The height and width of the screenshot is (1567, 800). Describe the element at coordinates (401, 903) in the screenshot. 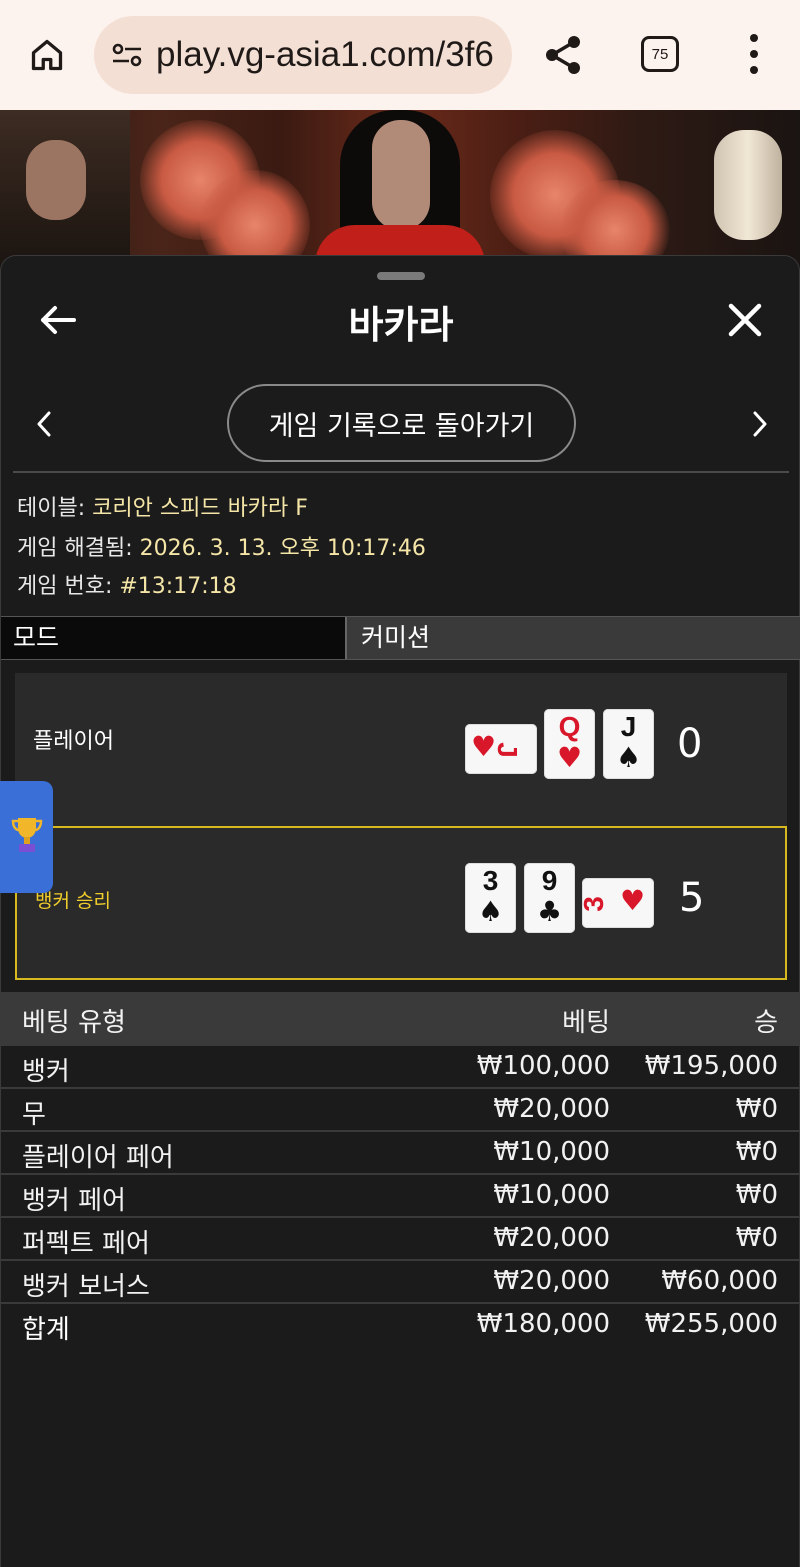

I see `banker-hand: 뱅커 승리 3 ♠ 9 ♣ 3 ♥ 5` at that location.